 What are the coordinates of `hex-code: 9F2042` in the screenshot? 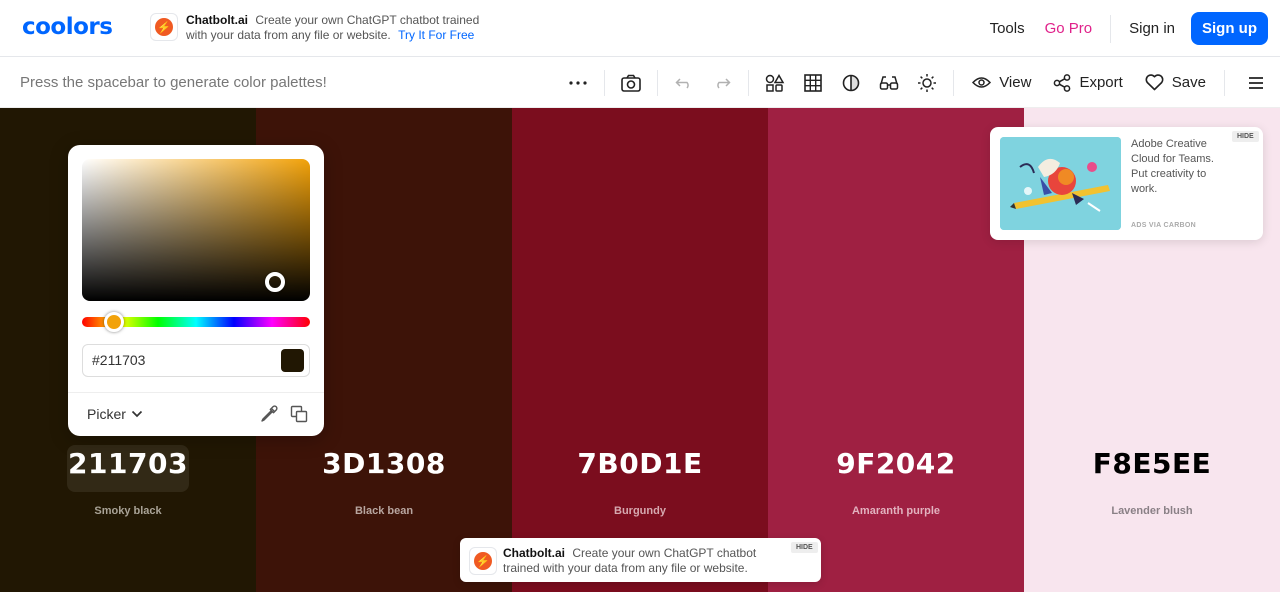 It's located at (896, 463).